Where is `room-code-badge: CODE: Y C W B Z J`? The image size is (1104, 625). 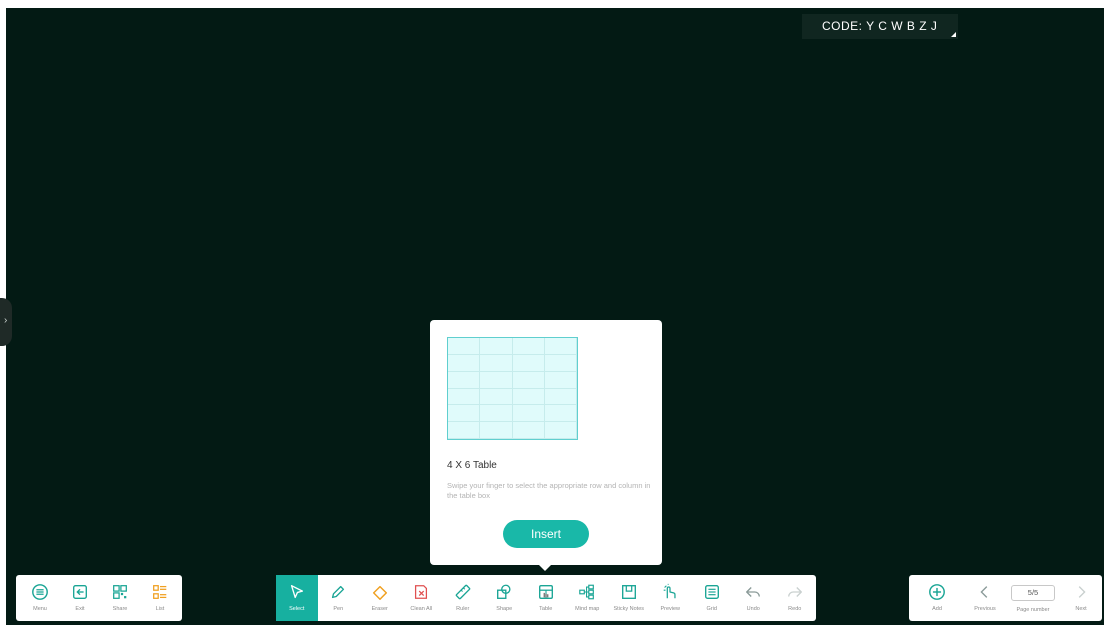
room-code-badge: CODE: Y C W B Z J is located at coordinates (880, 26).